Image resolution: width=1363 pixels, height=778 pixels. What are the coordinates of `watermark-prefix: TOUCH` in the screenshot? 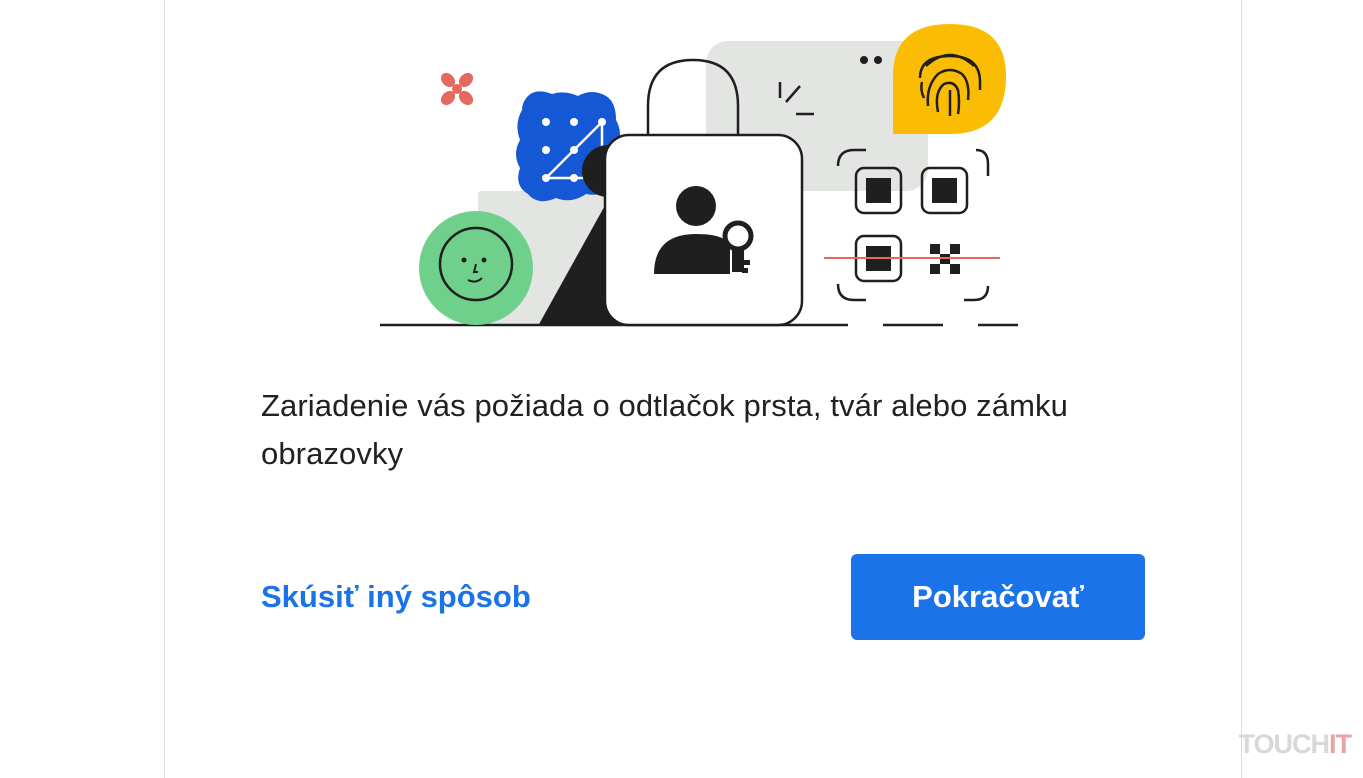 It's located at (1284, 744).